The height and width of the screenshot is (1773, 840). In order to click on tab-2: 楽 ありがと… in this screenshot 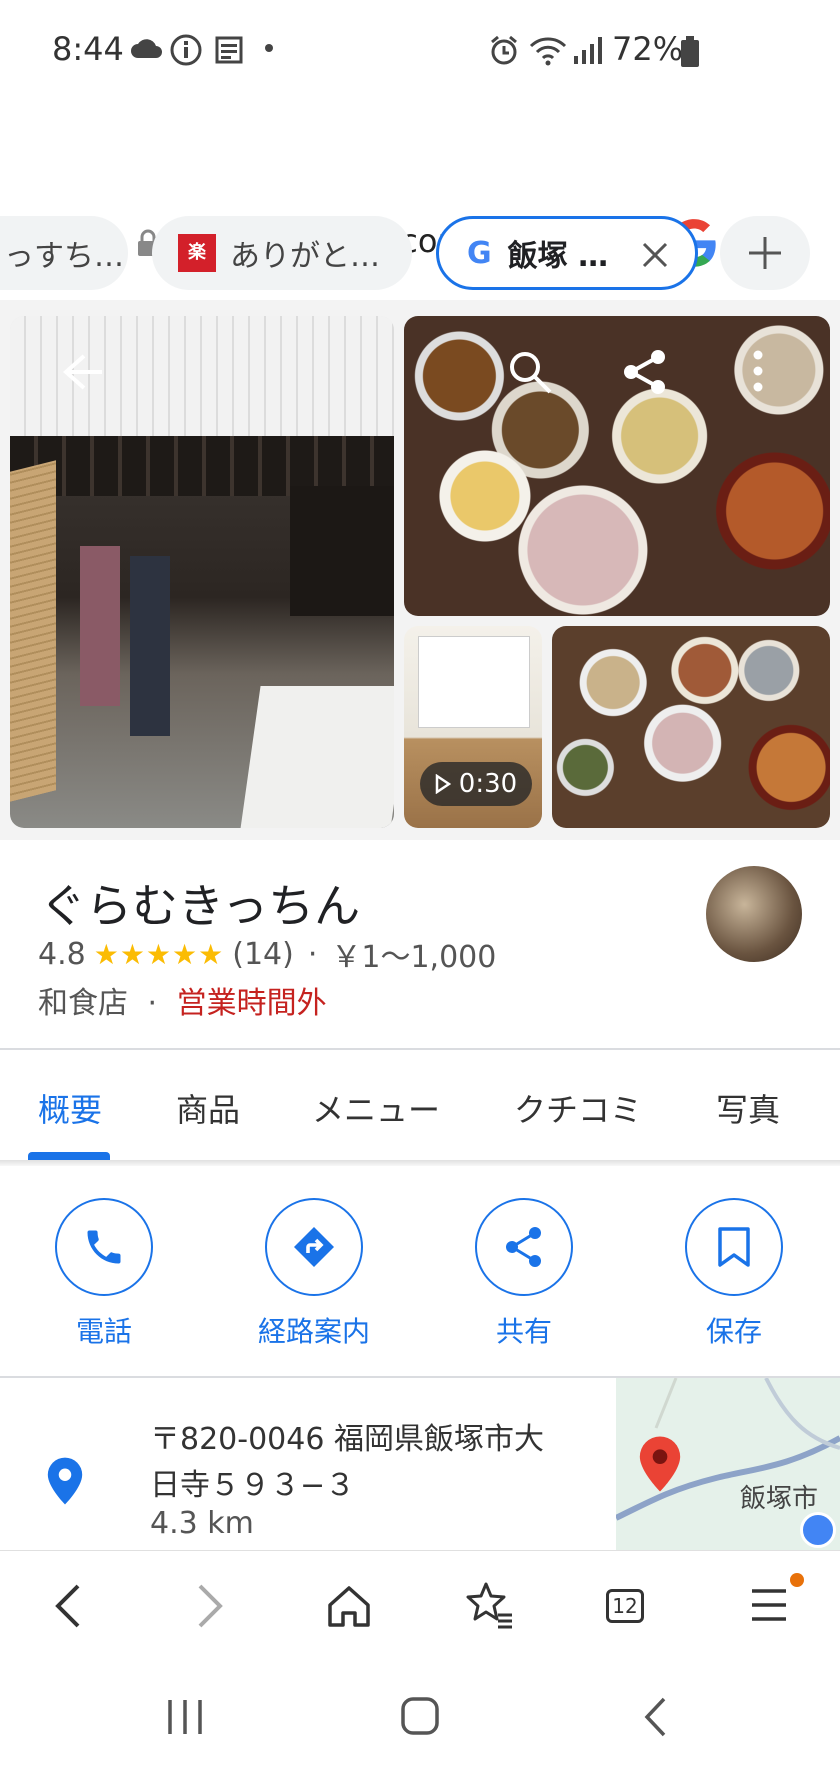, I will do `click(282, 253)`.